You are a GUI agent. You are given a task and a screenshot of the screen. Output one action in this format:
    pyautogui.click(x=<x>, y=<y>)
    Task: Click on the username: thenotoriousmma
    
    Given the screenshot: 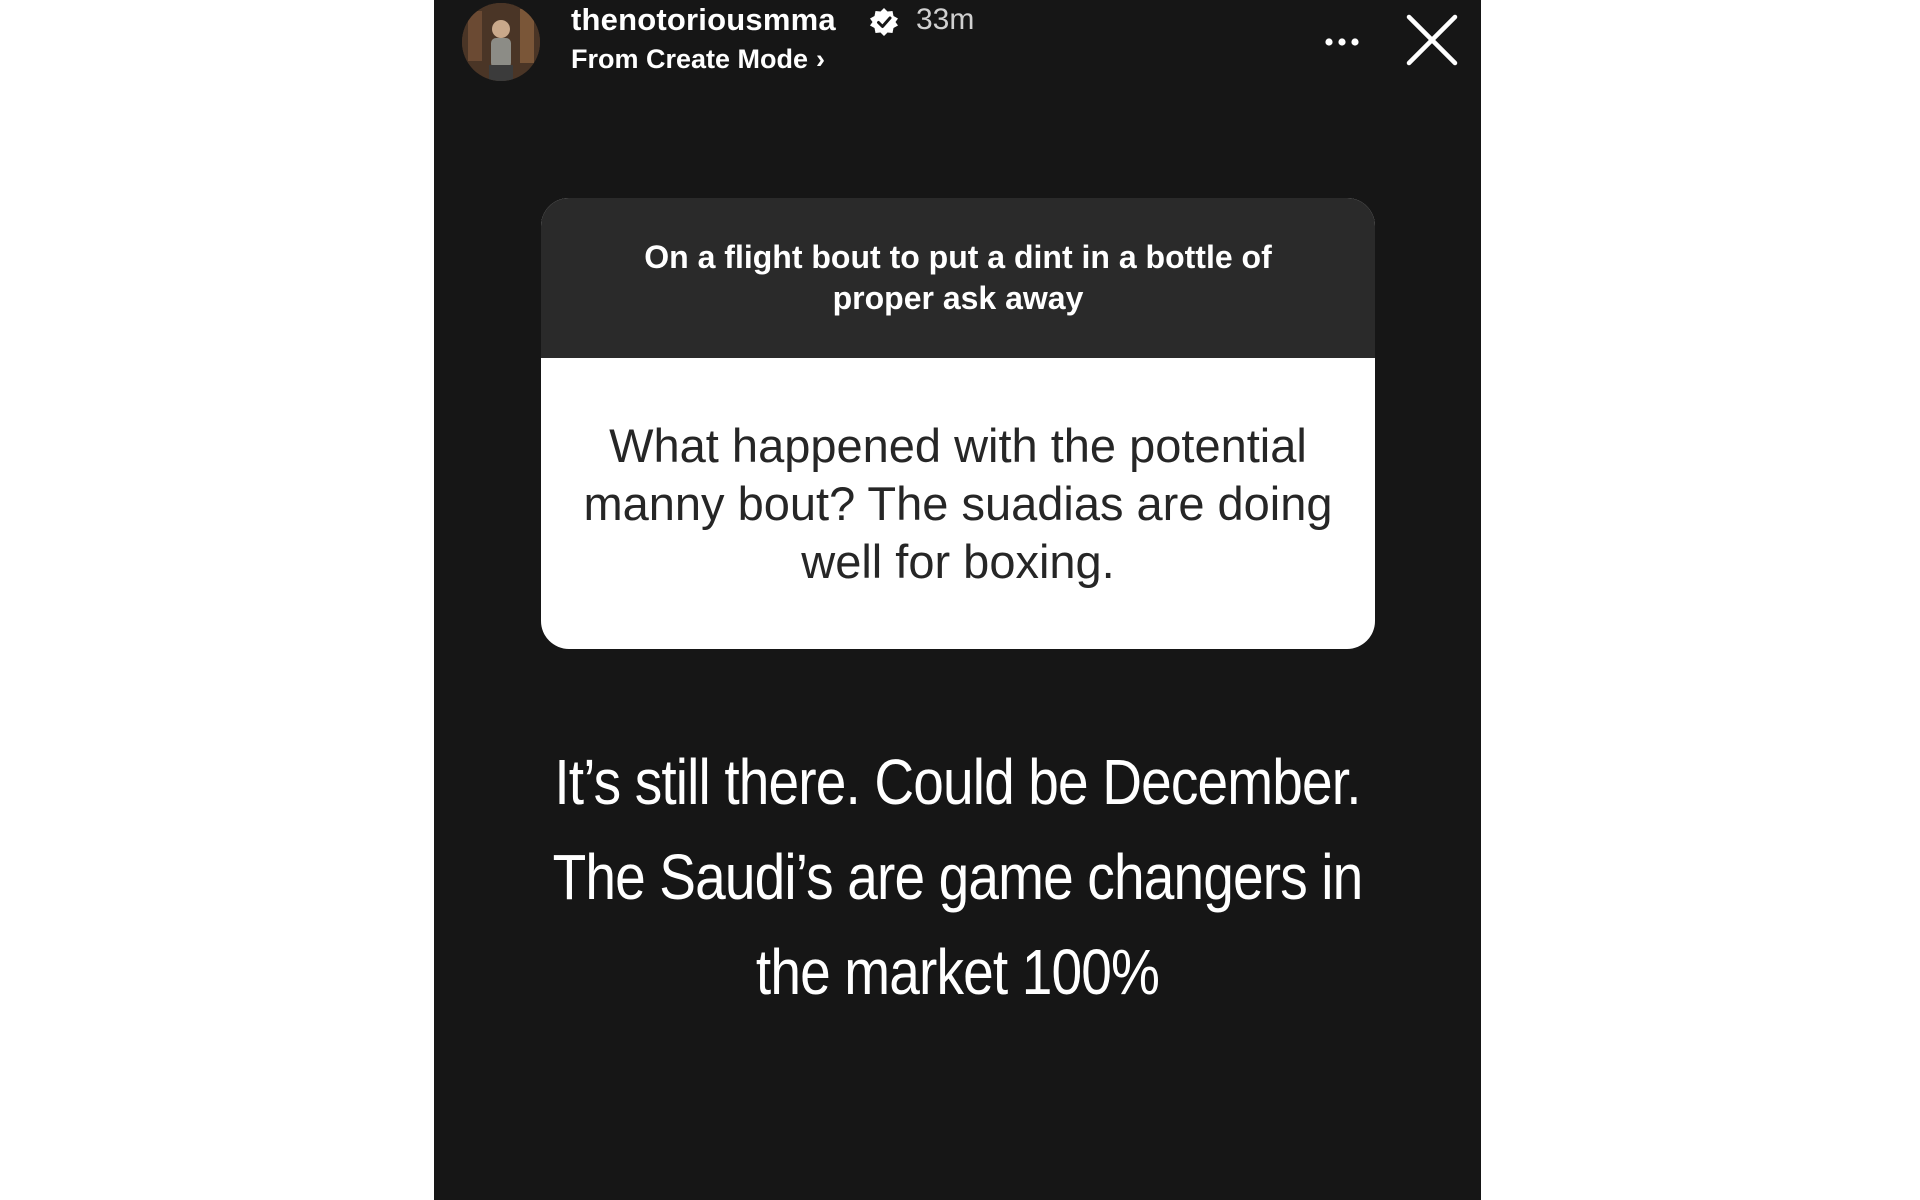 What is the action you would take?
    pyautogui.click(x=703, y=20)
    